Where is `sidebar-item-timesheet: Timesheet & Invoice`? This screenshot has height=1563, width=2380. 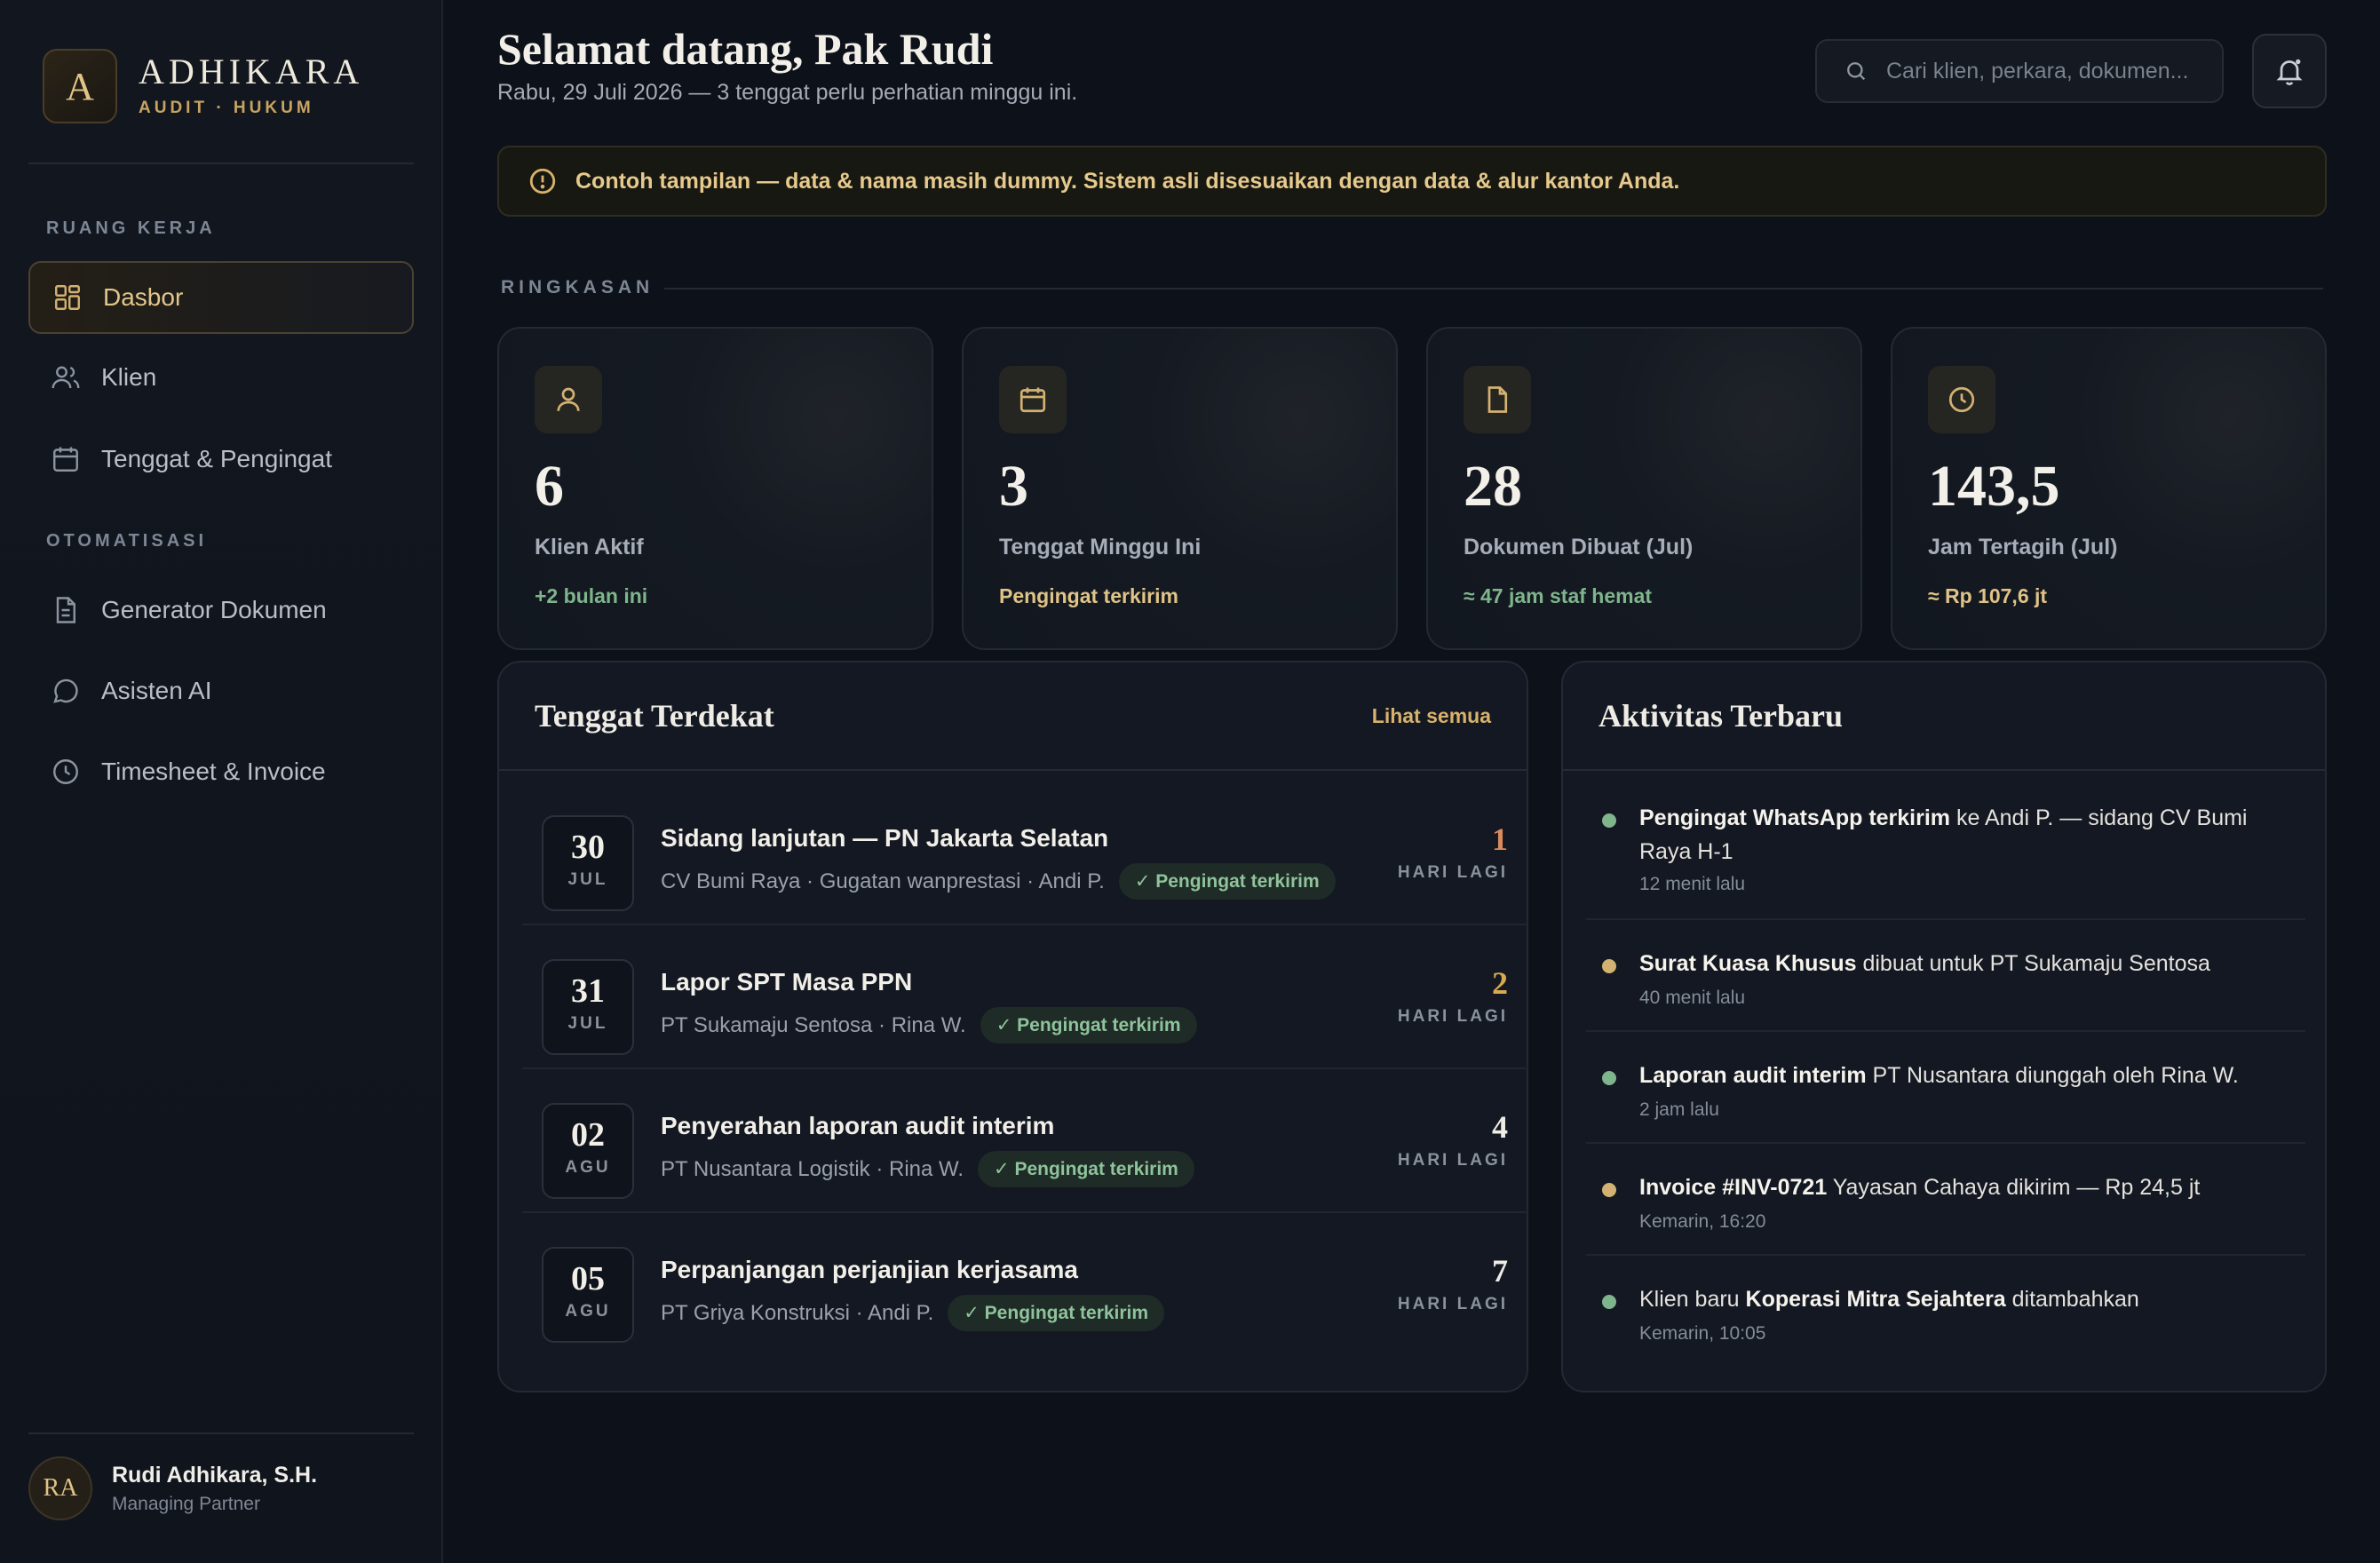 sidebar-item-timesheet: Timesheet & Invoice is located at coordinates (221, 771).